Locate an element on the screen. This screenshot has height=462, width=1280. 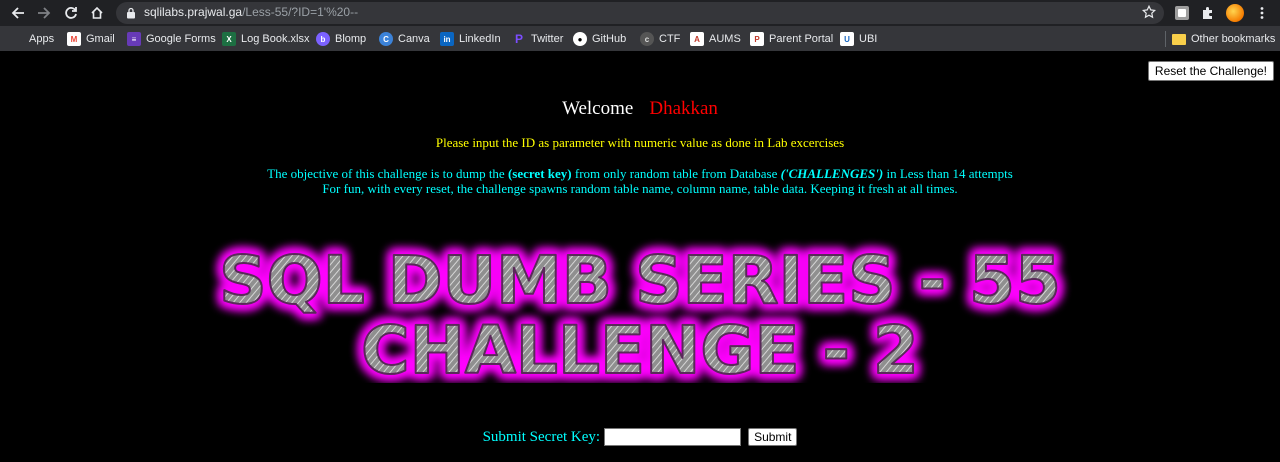
excel-icon: X is located at coordinates (229, 39).